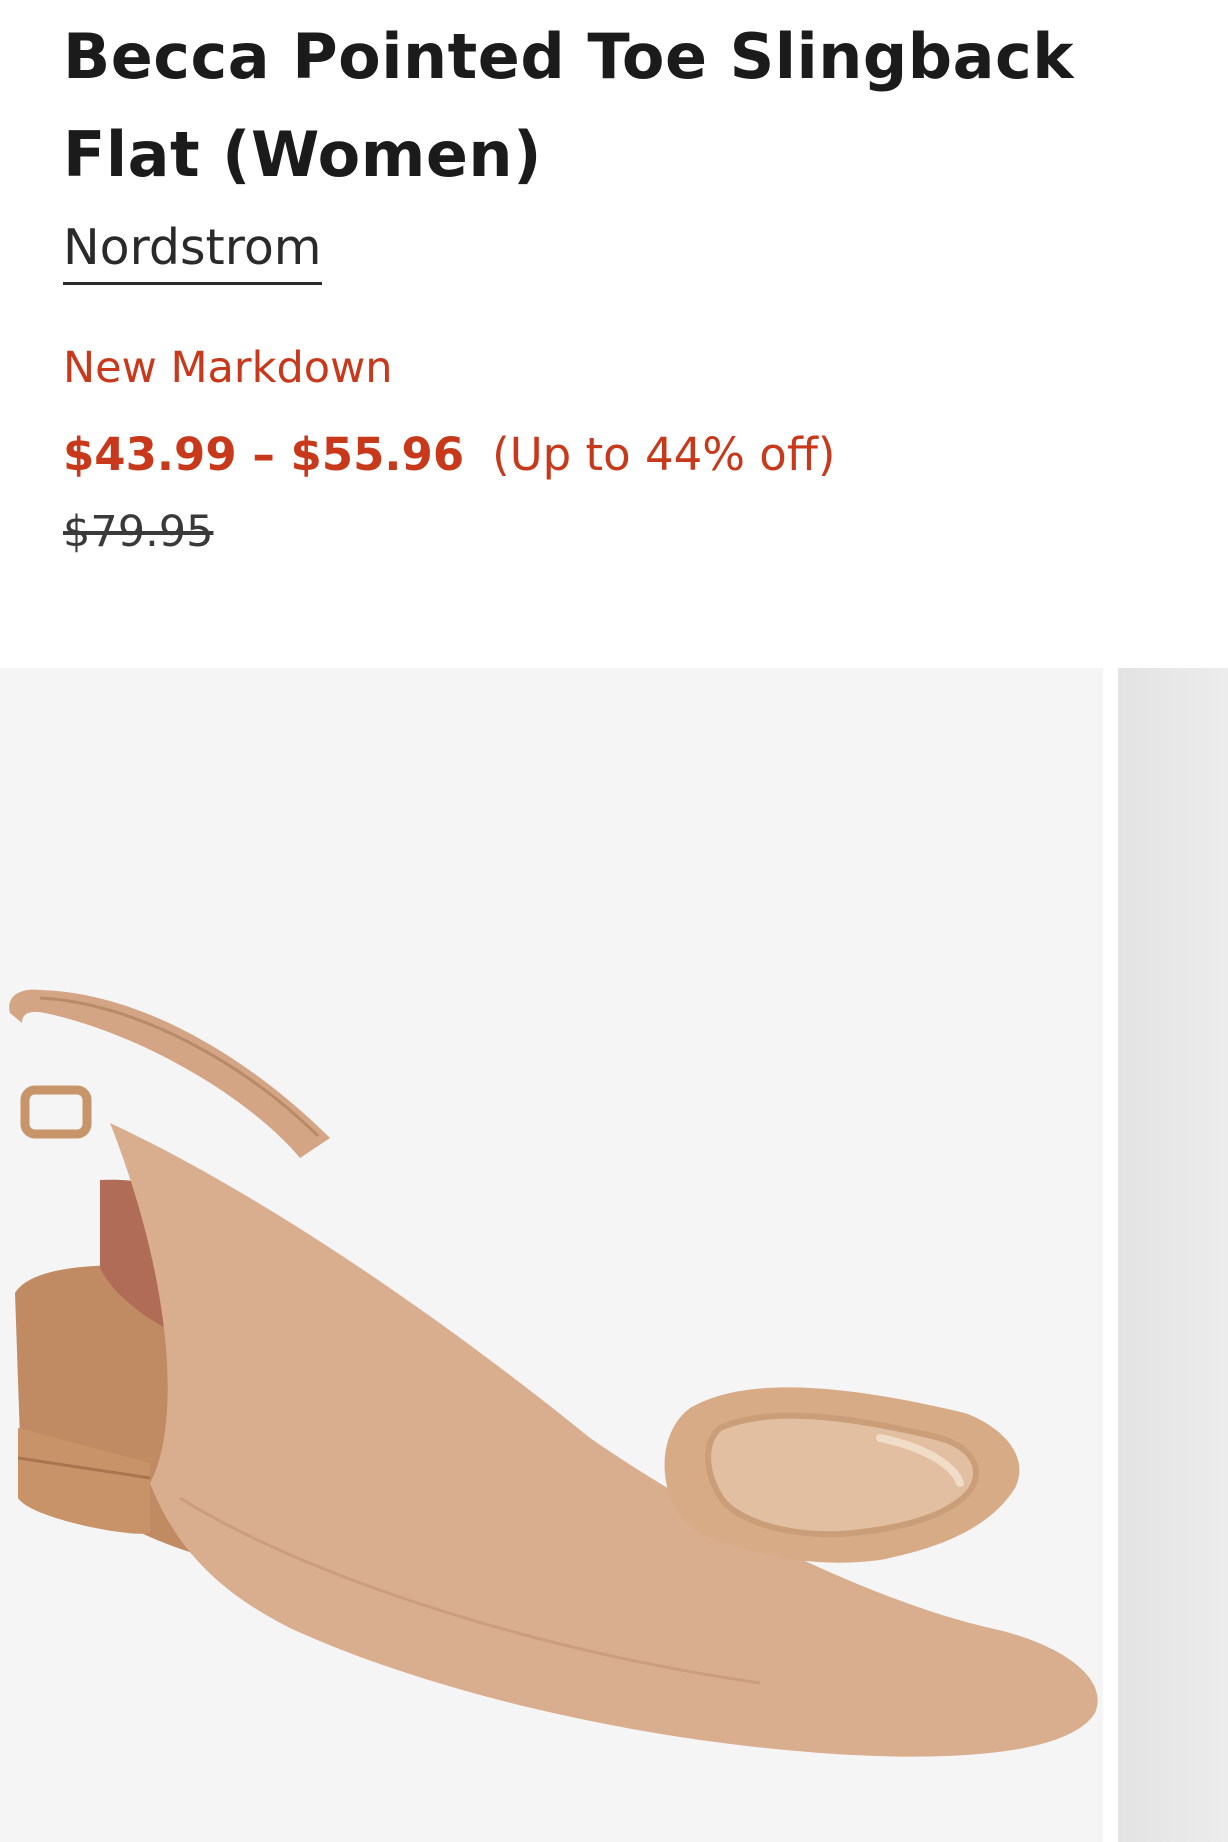 The height and width of the screenshot is (1842, 1228). I want to click on brand-link: Nordstrom, so click(192, 250).